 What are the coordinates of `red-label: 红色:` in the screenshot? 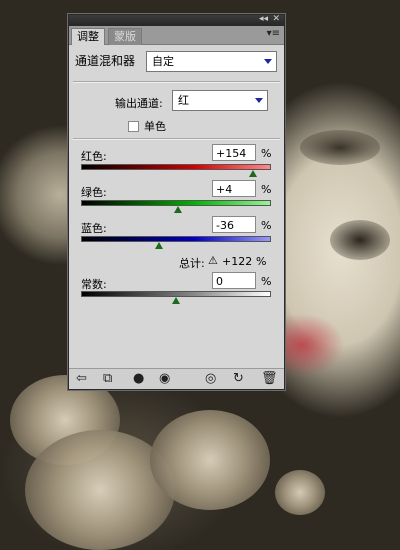 It's located at (94, 156).